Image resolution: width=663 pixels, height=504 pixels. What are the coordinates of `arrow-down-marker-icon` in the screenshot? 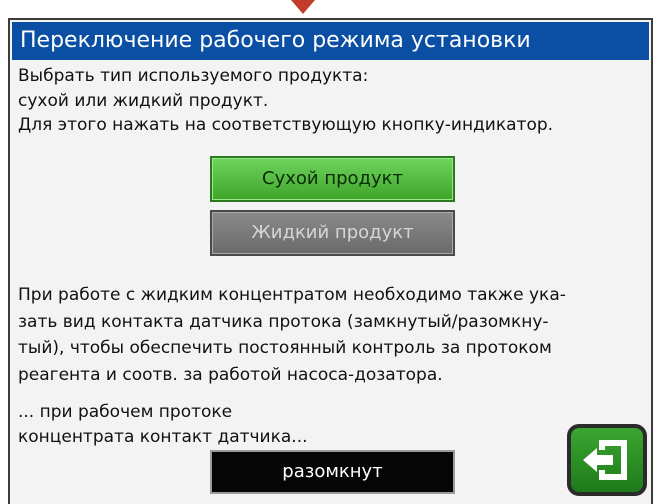 It's located at (303, 7).